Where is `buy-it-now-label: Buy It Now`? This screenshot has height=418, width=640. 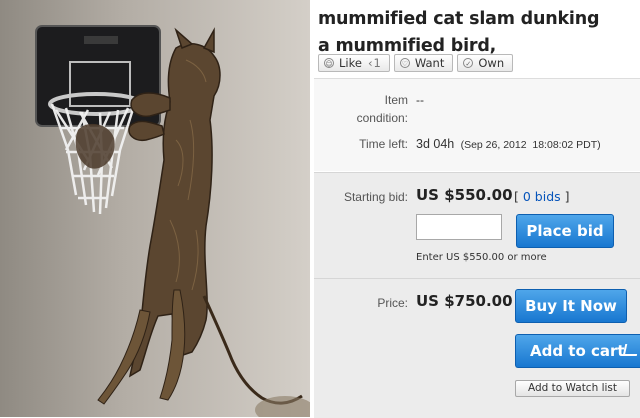
buy-it-now-label: Buy It Now is located at coordinates (571, 306).